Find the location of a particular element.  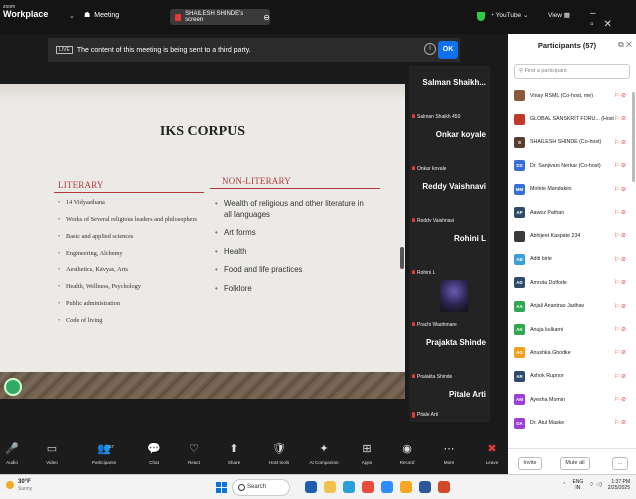

microphone-icon: 🎤 is located at coordinates (12, 449).